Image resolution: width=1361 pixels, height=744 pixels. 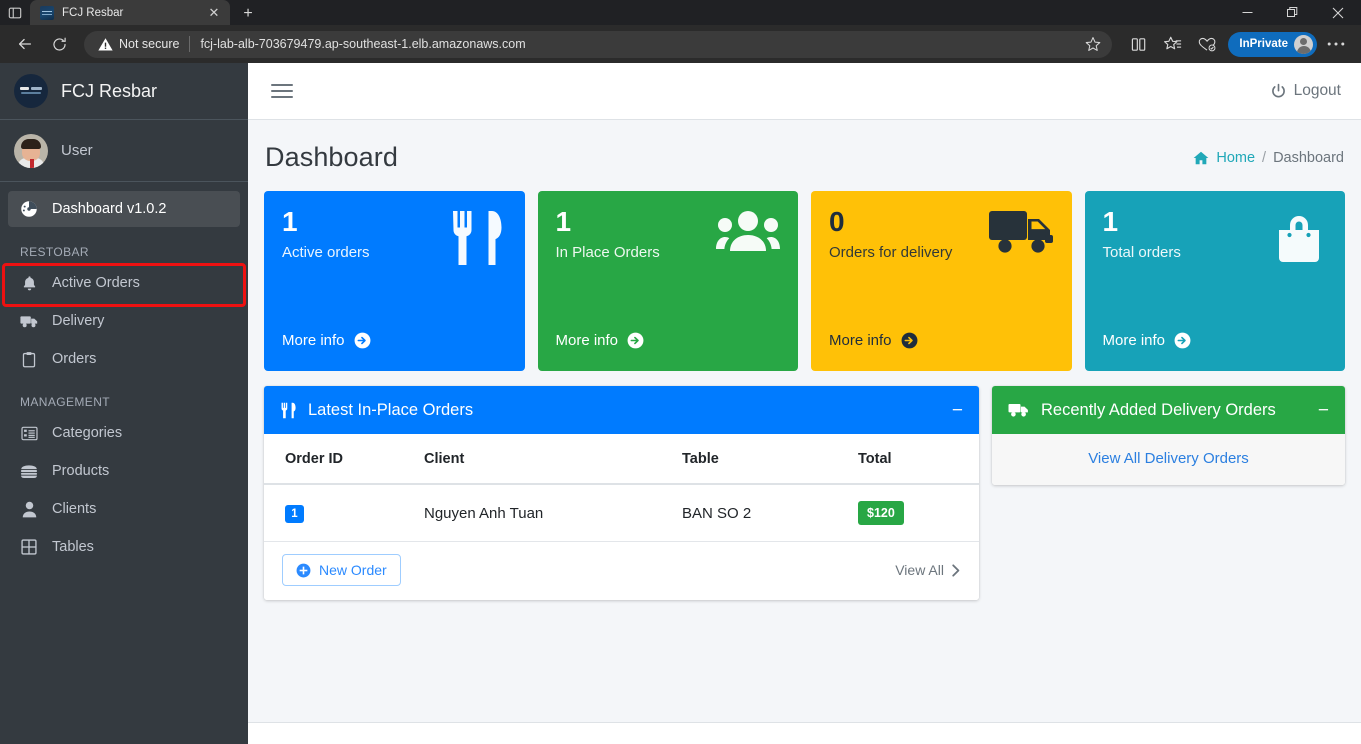 I want to click on hamburger-food-icon, so click(x=29, y=471).